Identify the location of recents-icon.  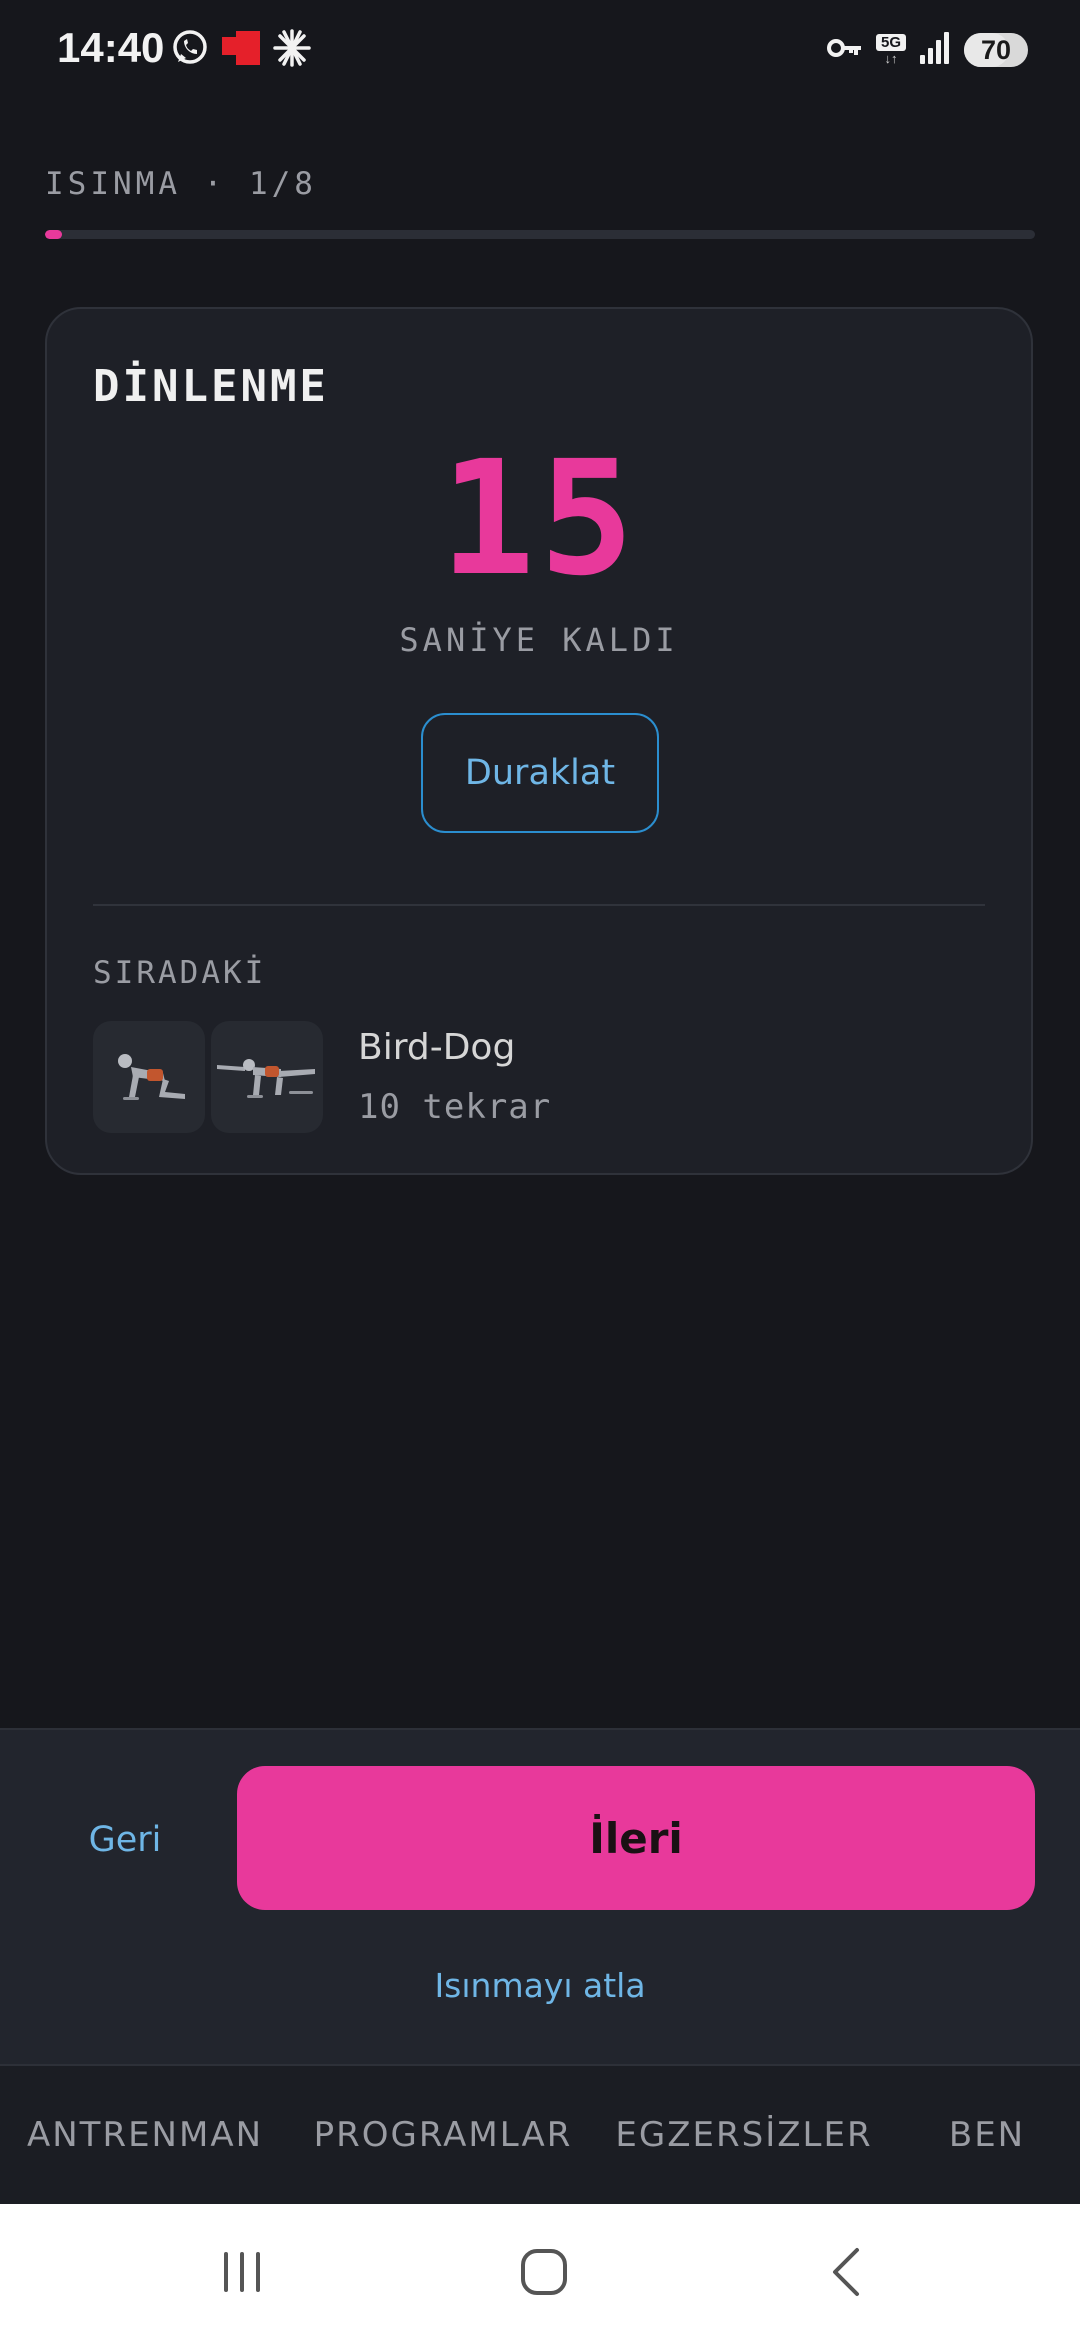
(242, 2272).